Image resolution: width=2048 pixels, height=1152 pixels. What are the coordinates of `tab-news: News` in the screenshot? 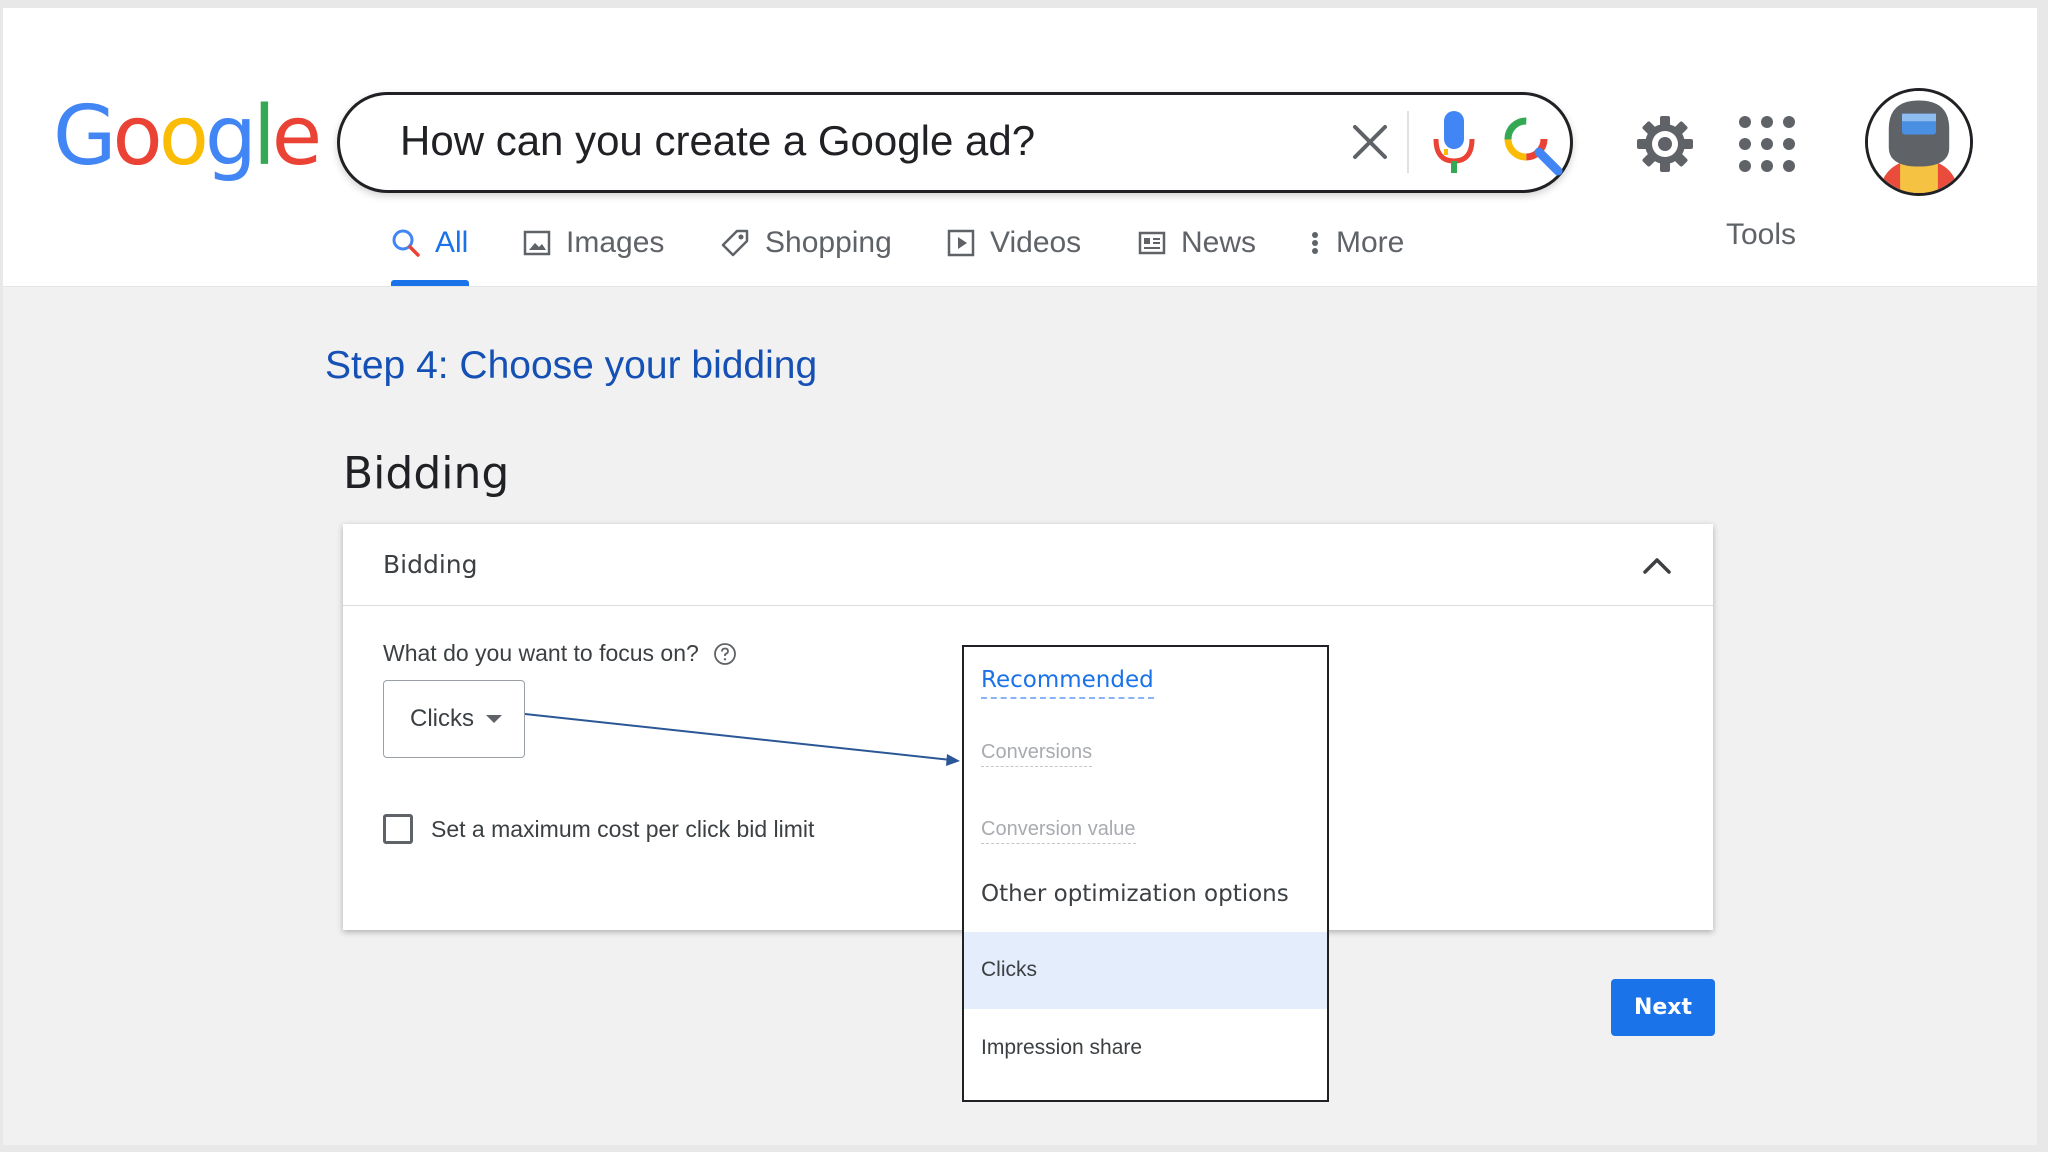 It's located at (1196, 243).